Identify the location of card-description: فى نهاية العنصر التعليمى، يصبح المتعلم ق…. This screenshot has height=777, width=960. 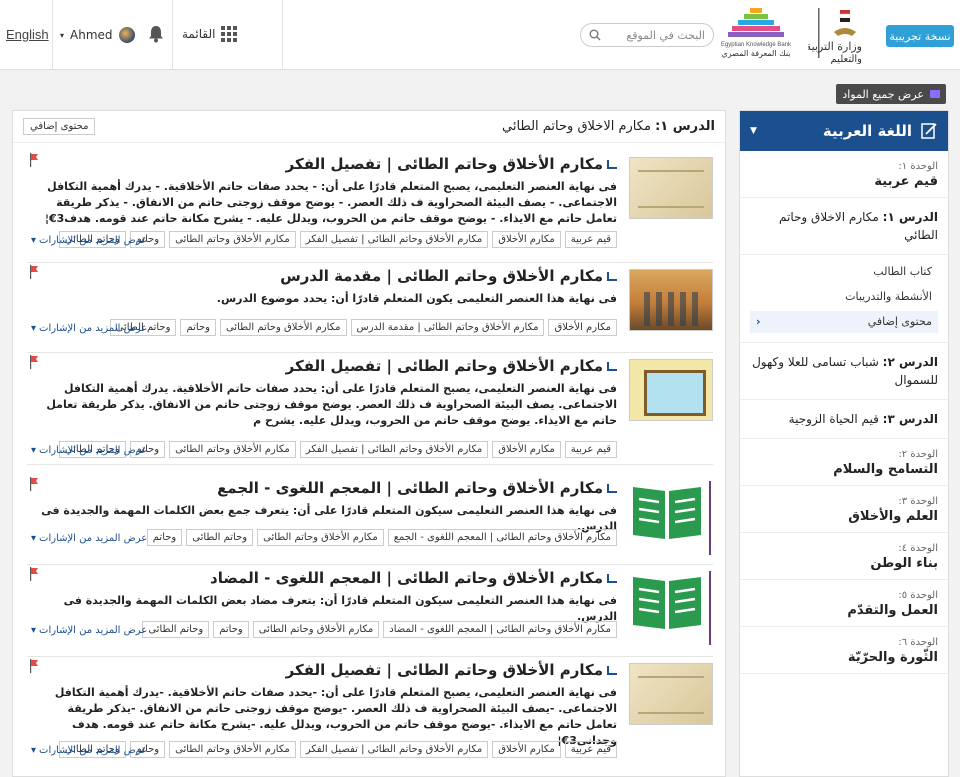
(330, 202).